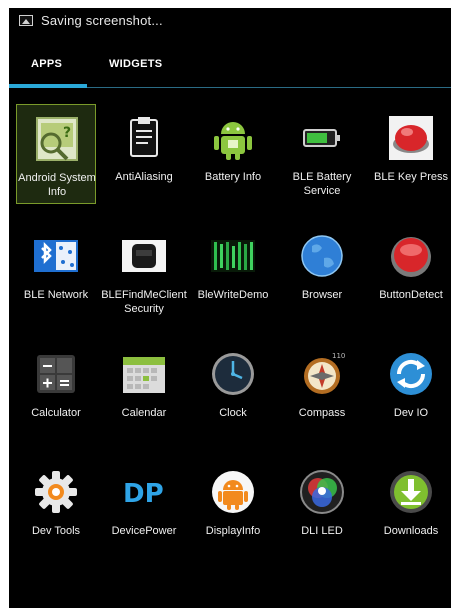 The height and width of the screenshot is (610, 457). I want to click on app-label: Calendar, so click(144, 413).